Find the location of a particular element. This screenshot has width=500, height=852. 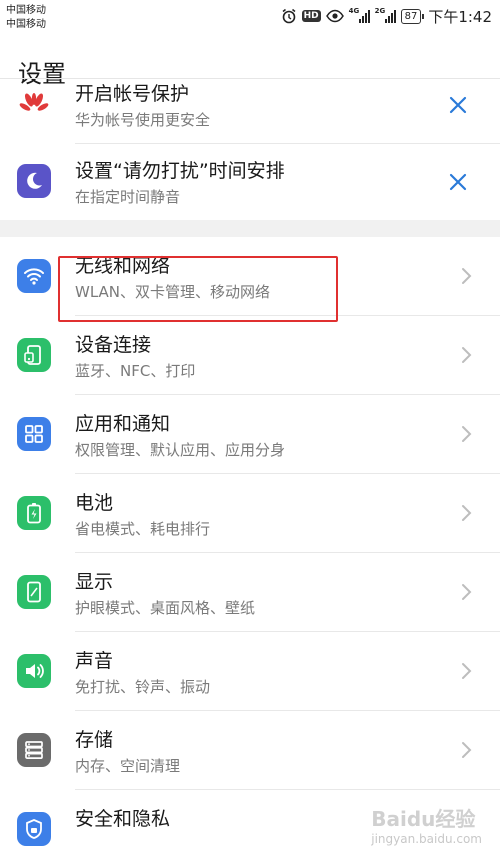

item-subtitle: 内存、空间清理 is located at coordinates (128, 766).